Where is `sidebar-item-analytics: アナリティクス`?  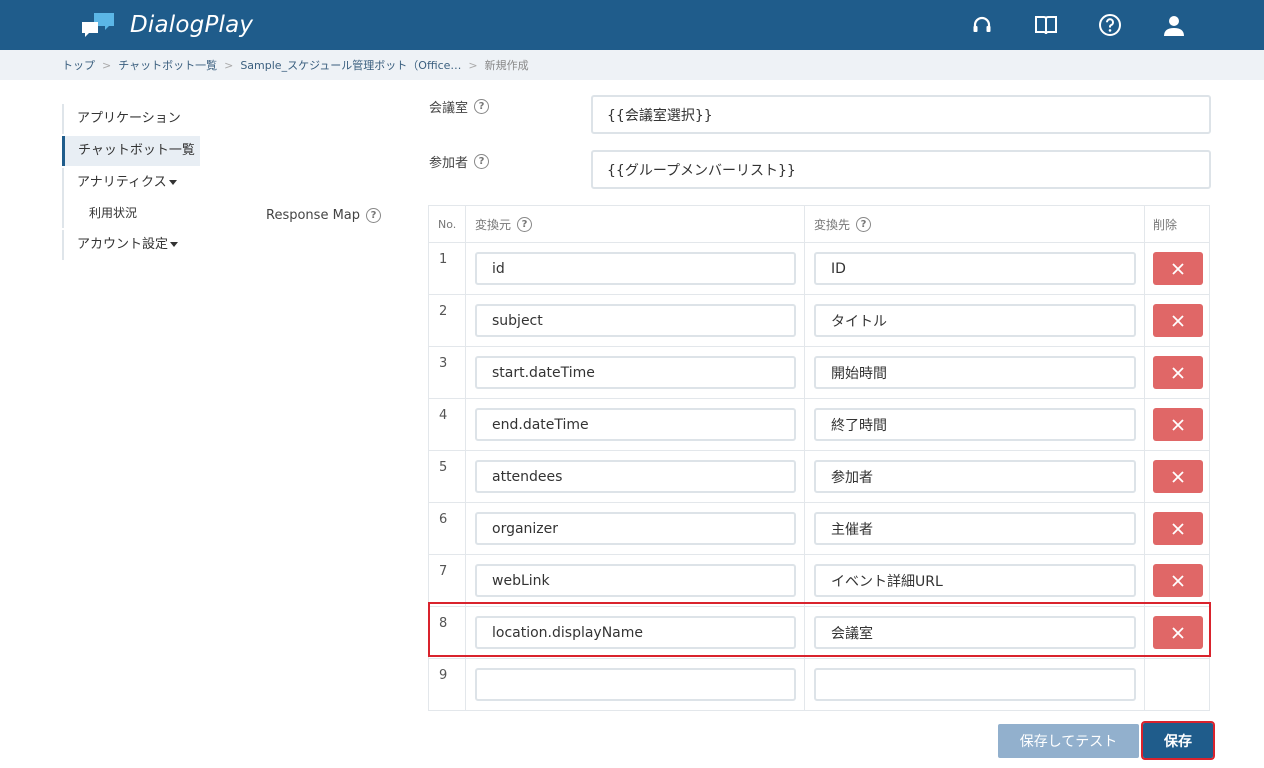
sidebar-item-analytics: アナリティクス is located at coordinates (132, 183).